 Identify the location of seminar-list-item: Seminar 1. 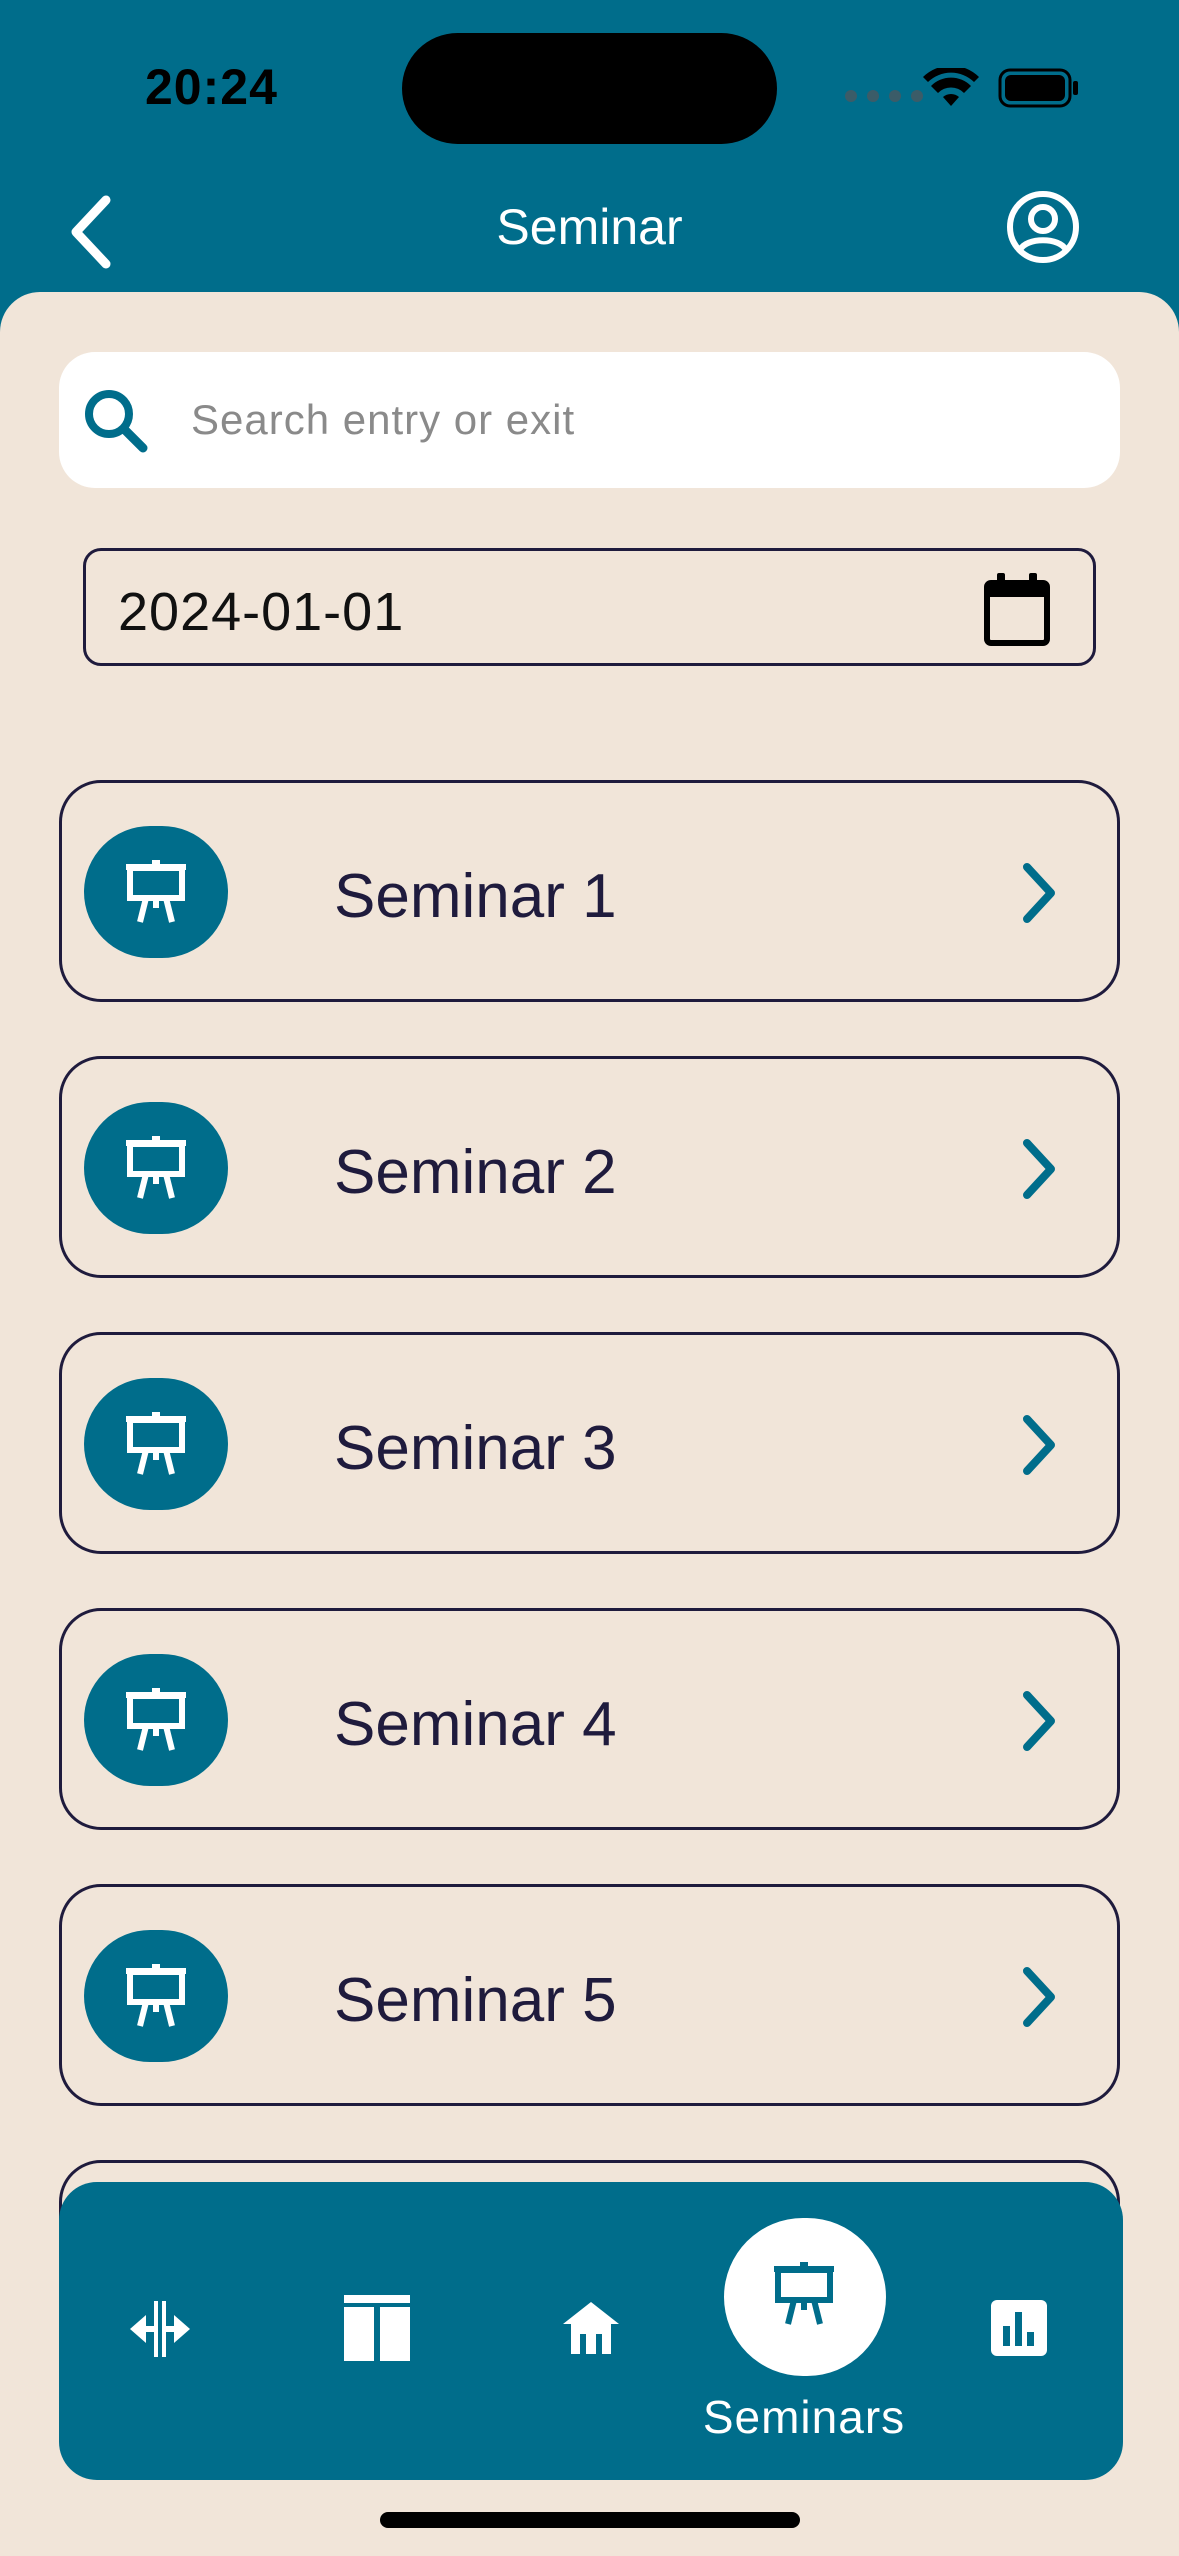
(589, 891).